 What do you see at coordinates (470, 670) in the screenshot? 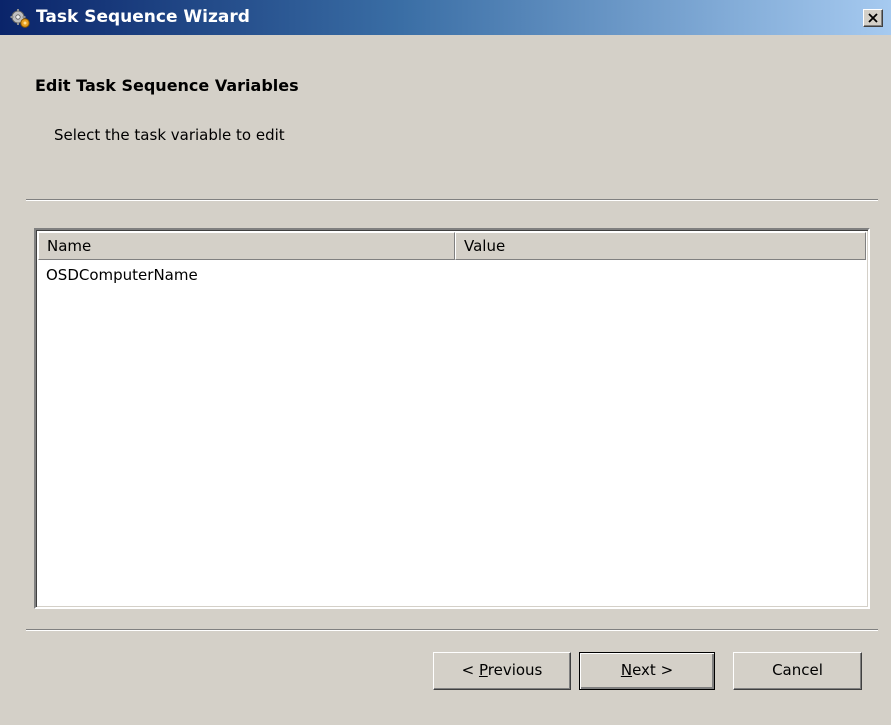
I see `previous-button-prefix: <` at bounding box center [470, 670].